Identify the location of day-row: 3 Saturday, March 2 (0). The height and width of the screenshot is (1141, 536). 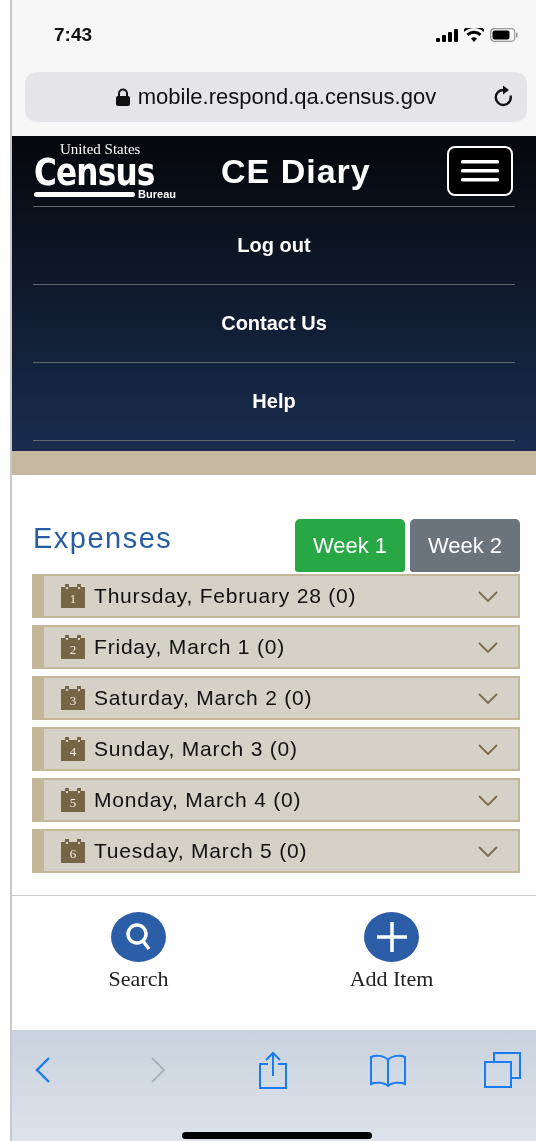
(276, 698).